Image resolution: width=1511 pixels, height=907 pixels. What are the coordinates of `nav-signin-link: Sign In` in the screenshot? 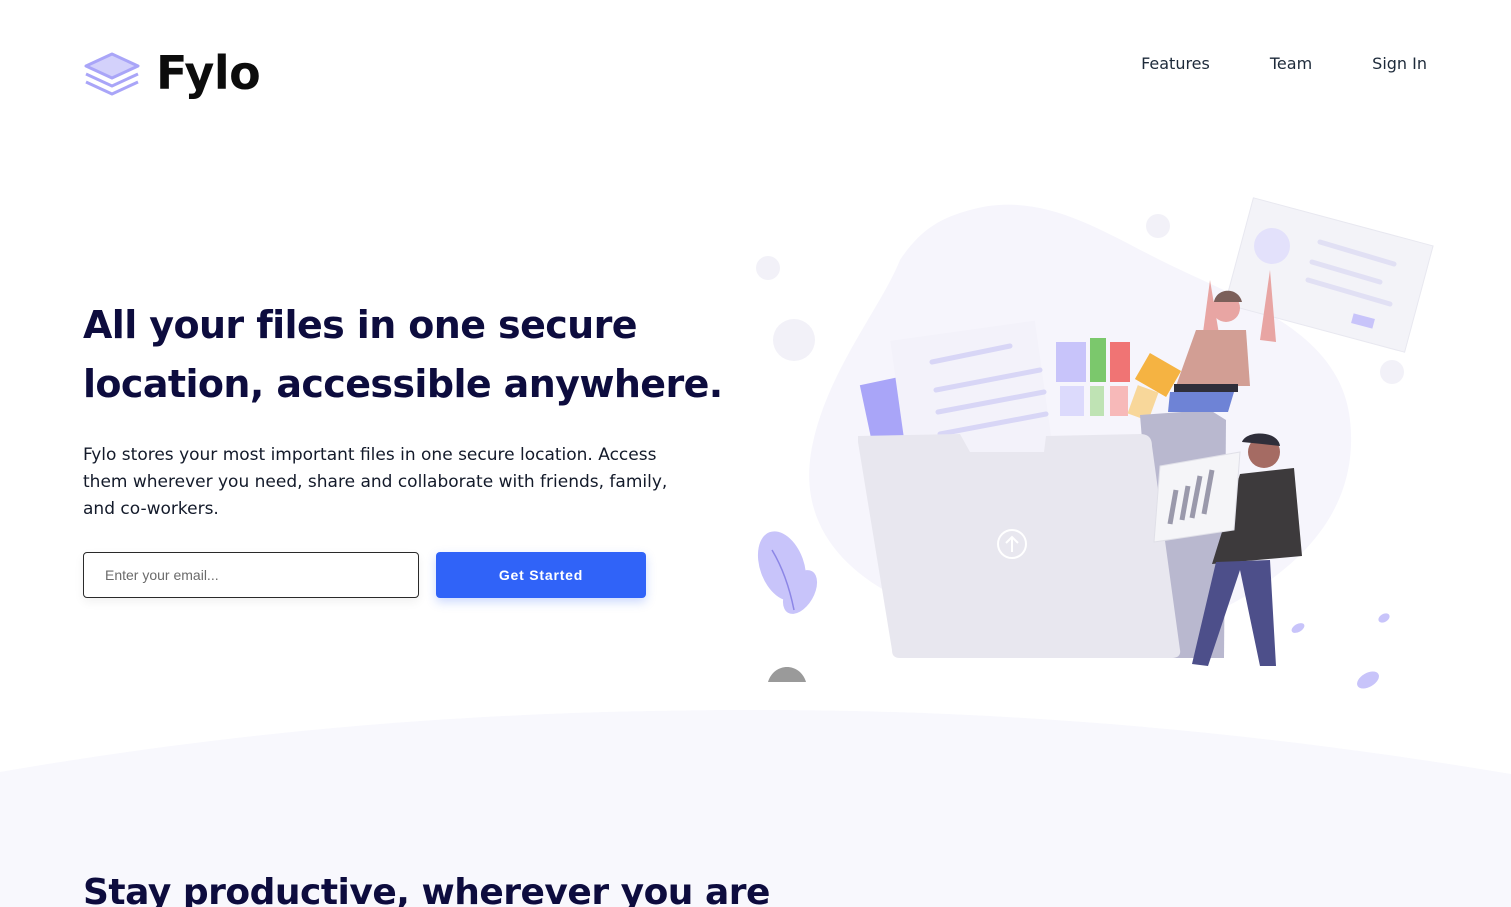 It's located at (1399, 63).